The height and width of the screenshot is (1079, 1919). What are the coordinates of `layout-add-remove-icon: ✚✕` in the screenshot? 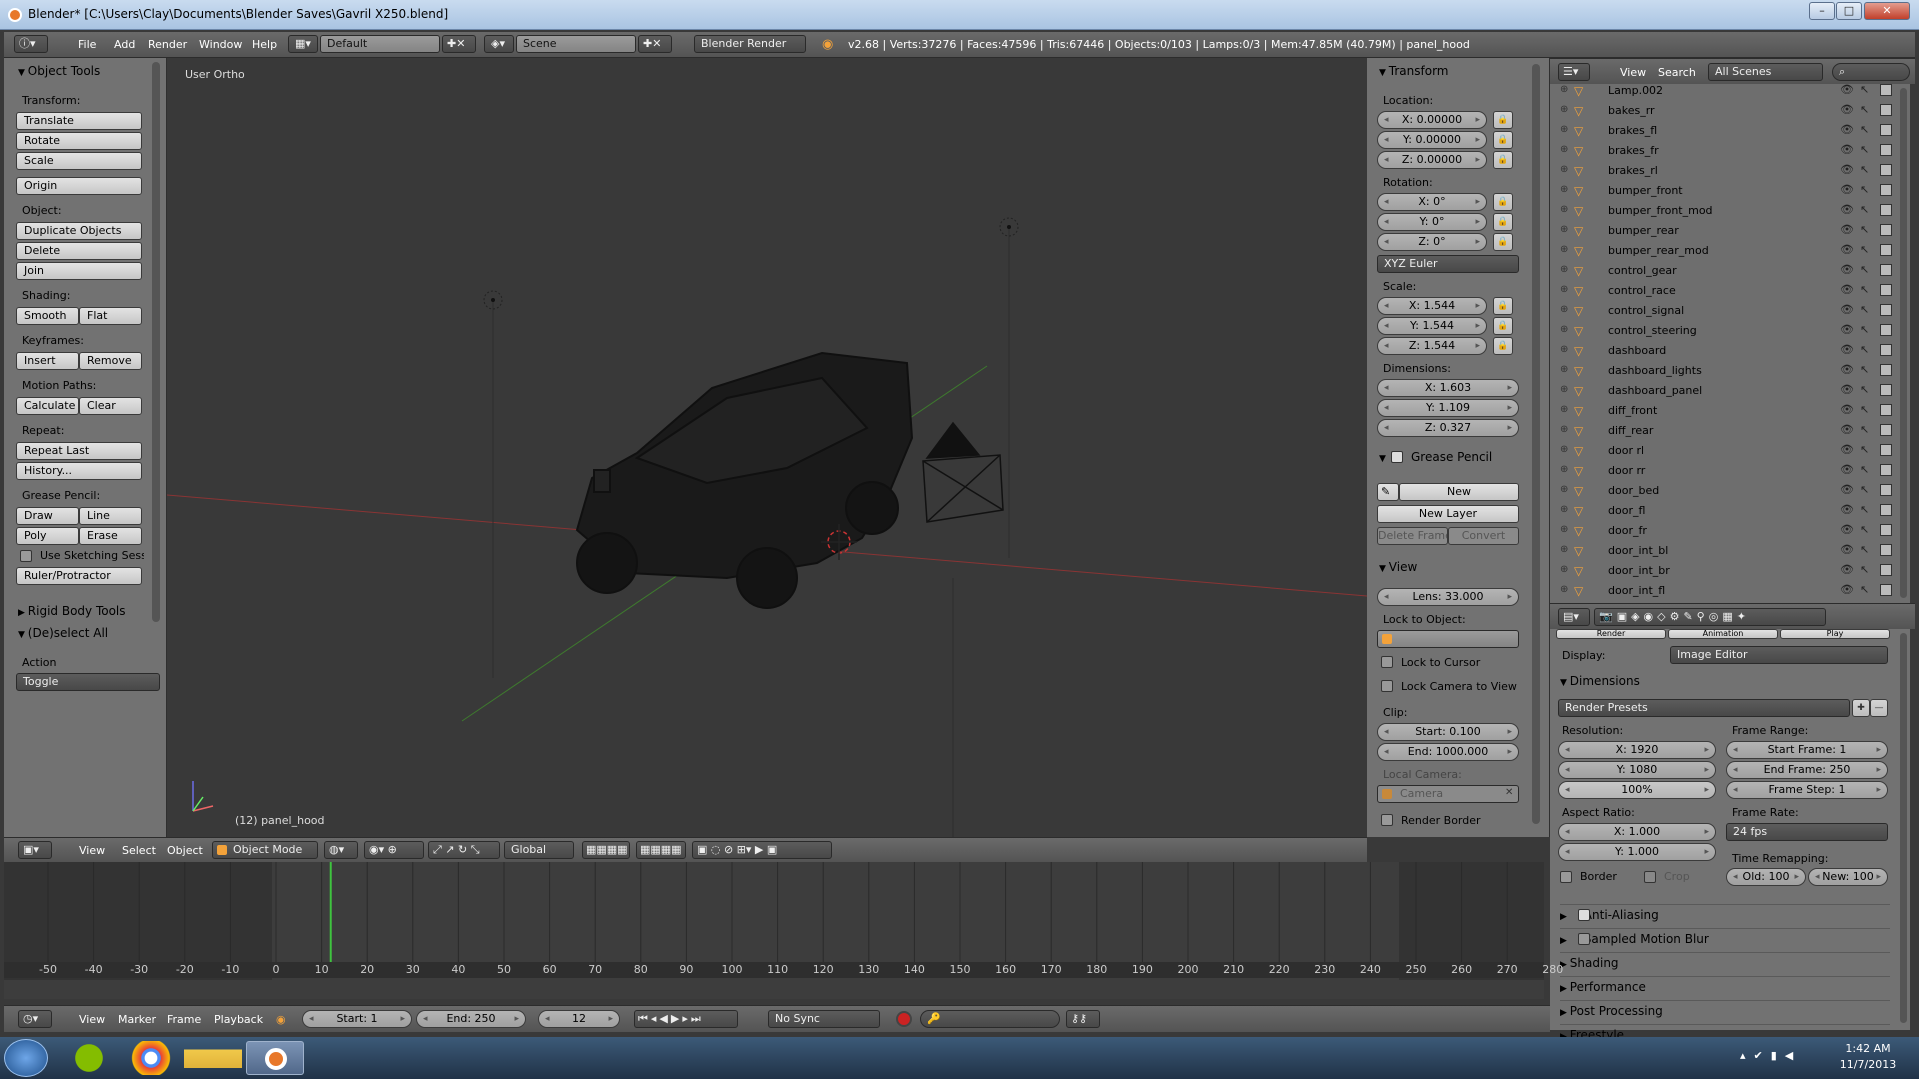 It's located at (459, 44).